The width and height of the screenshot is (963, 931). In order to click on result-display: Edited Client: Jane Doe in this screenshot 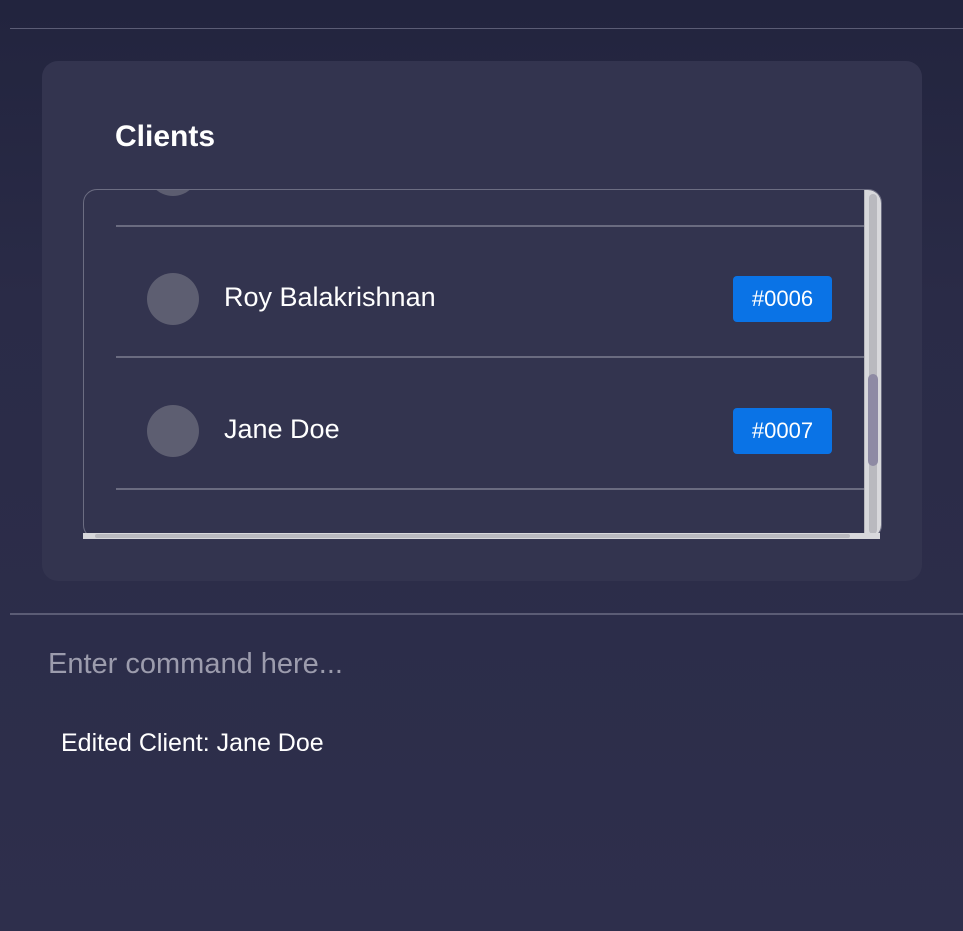, I will do `click(192, 743)`.